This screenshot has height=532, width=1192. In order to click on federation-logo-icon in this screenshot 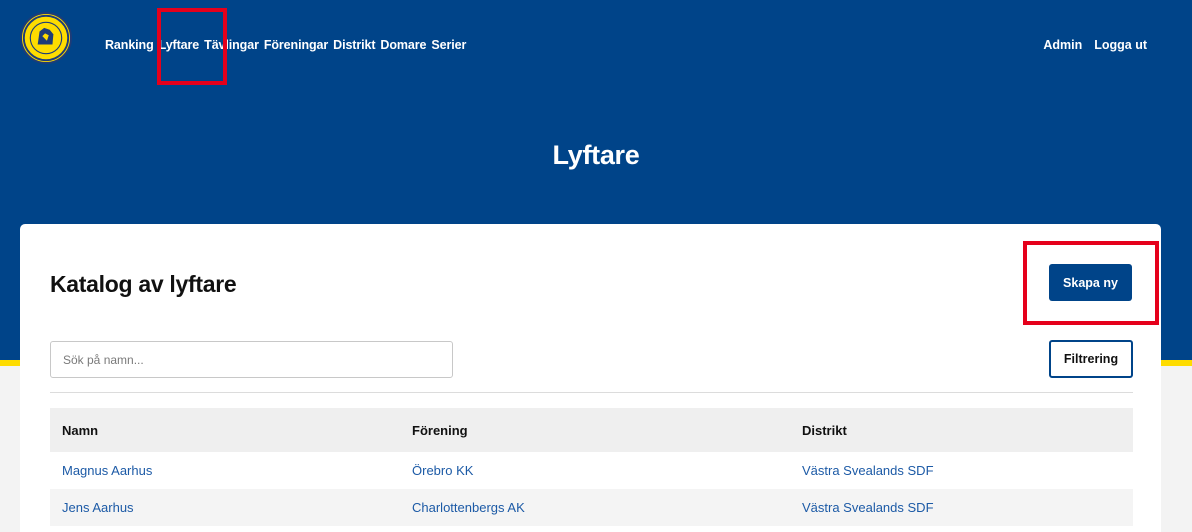, I will do `click(46, 38)`.